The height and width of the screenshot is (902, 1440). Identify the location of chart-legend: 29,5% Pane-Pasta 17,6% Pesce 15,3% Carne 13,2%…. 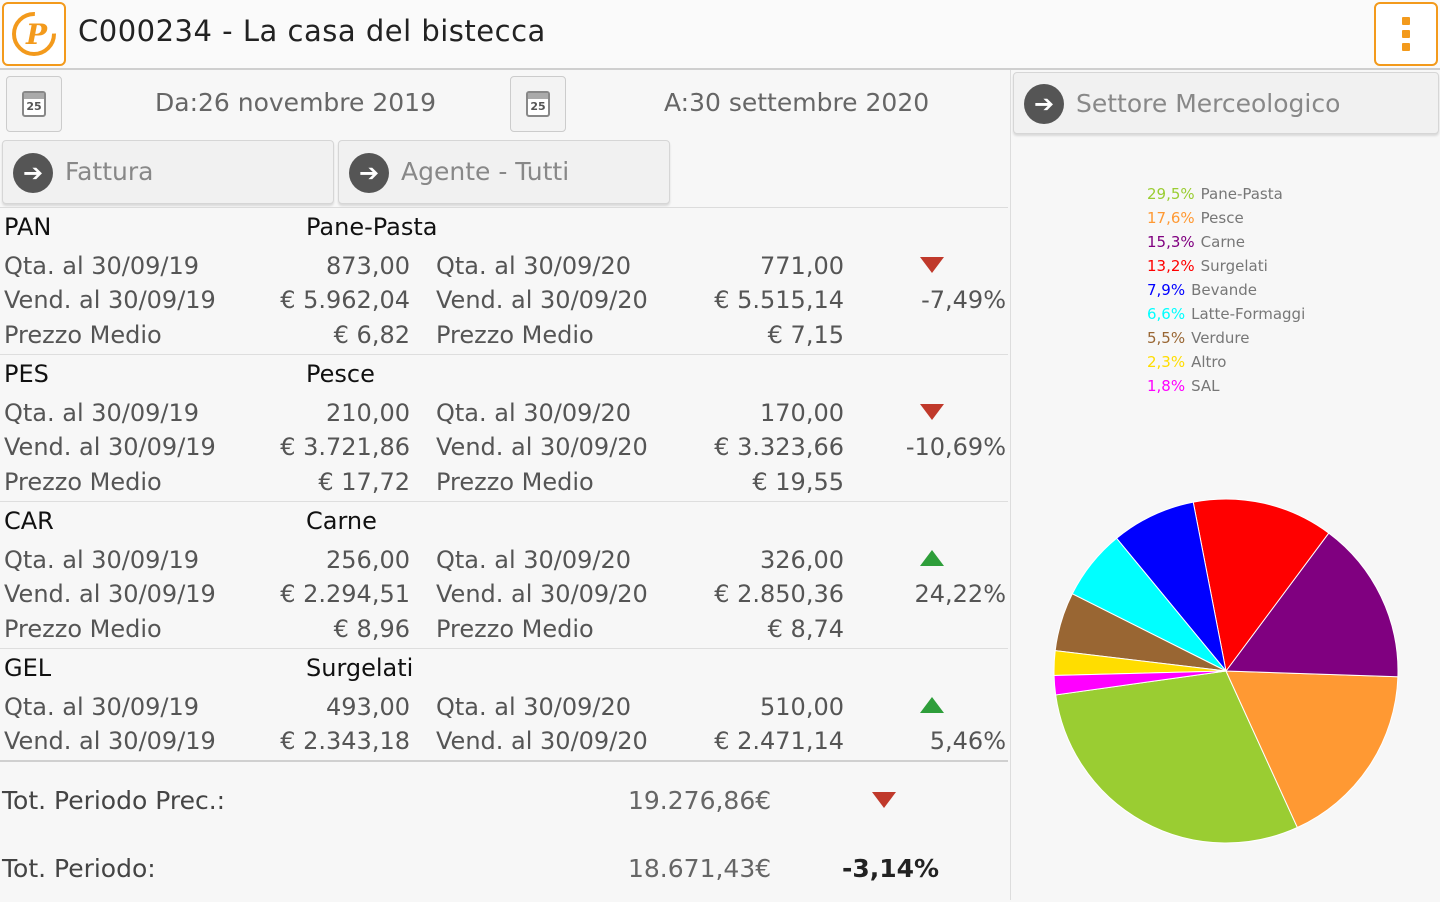
(1226, 290).